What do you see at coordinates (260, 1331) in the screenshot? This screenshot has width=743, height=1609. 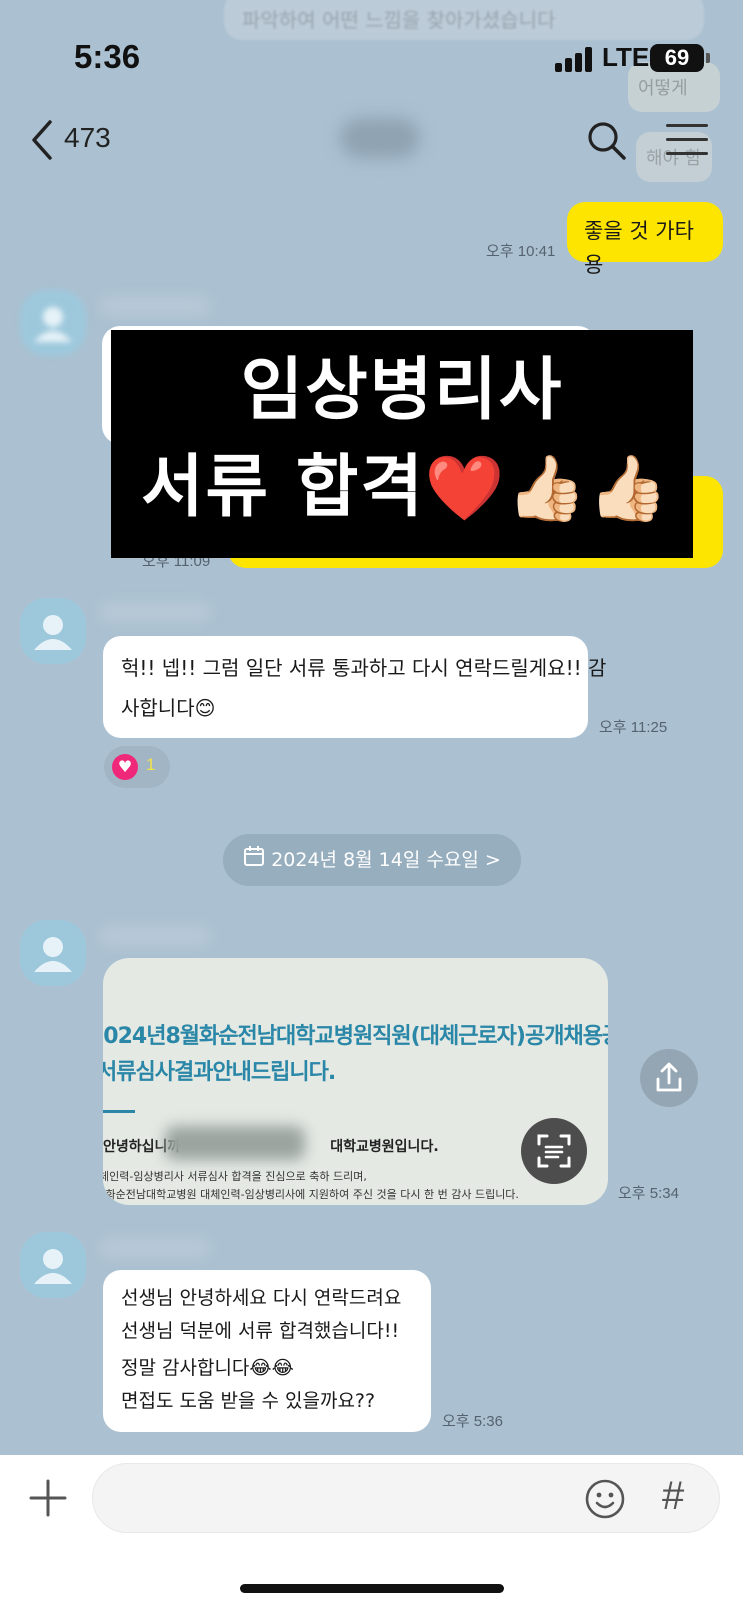 I see `message-line: 선생님 덕분에 서류 합격했습니다!!` at bounding box center [260, 1331].